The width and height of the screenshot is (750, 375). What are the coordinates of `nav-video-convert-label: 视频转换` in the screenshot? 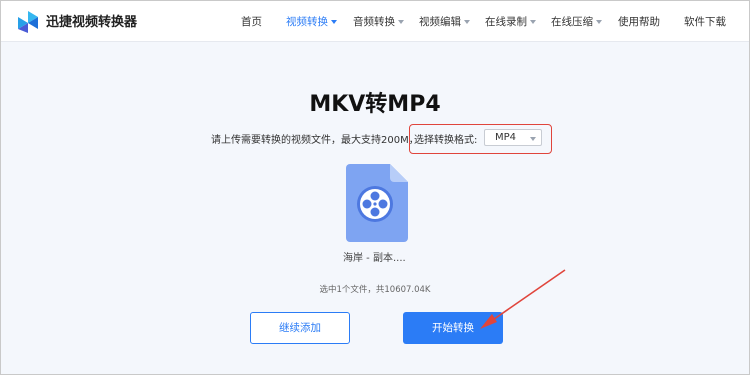 It's located at (307, 22).